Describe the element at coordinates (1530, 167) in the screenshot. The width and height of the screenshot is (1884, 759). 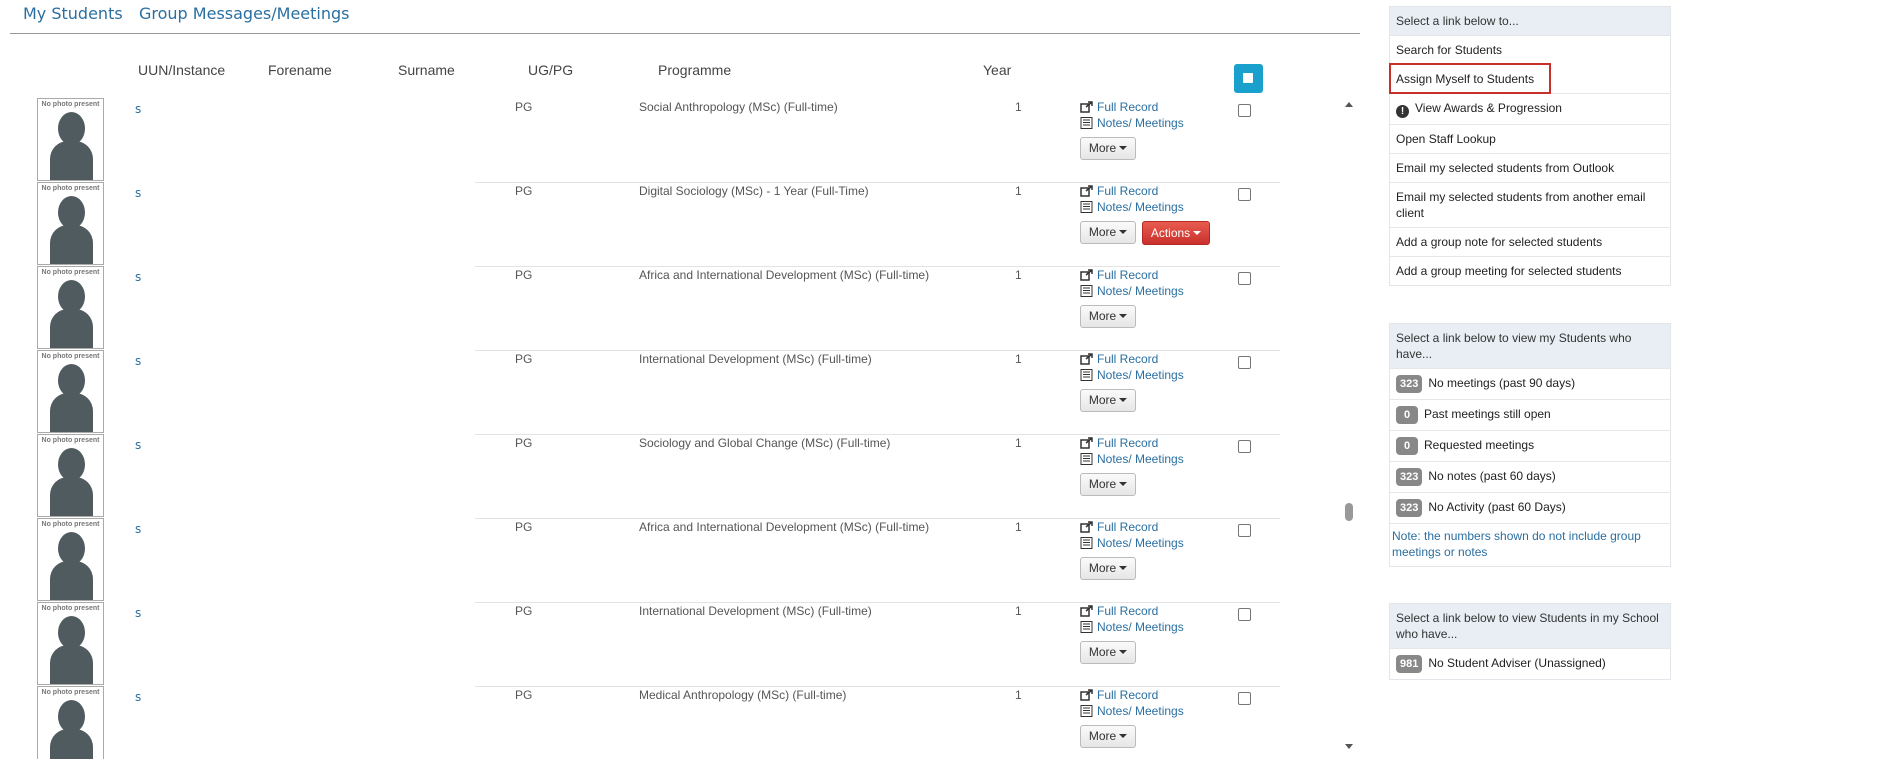
I see `link-email-outlook: Email my selected students from Outlook` at that location.